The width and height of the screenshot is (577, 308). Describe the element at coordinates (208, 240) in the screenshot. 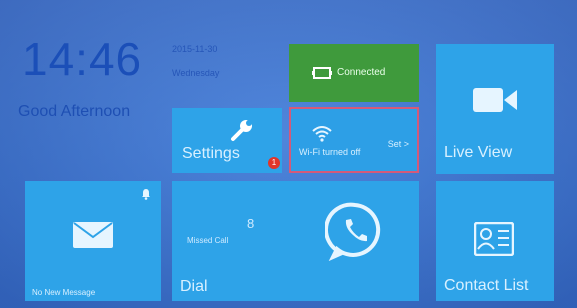

I see `missed-call-label: Missed Call` at that location.